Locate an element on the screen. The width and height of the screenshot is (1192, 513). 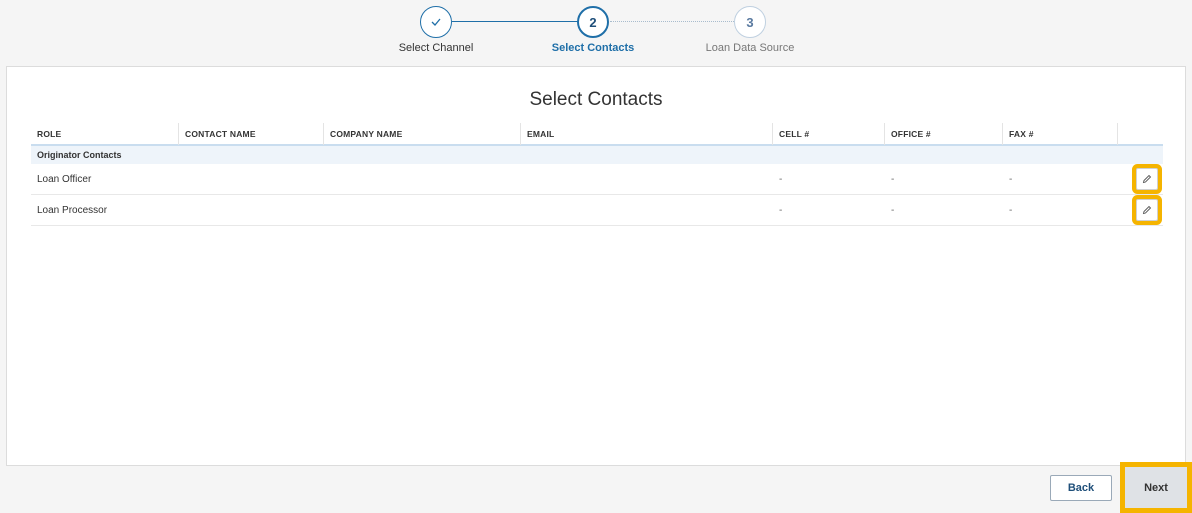
step-select-contacts: 2 Select Contacts is located at coordinates (593, 30).